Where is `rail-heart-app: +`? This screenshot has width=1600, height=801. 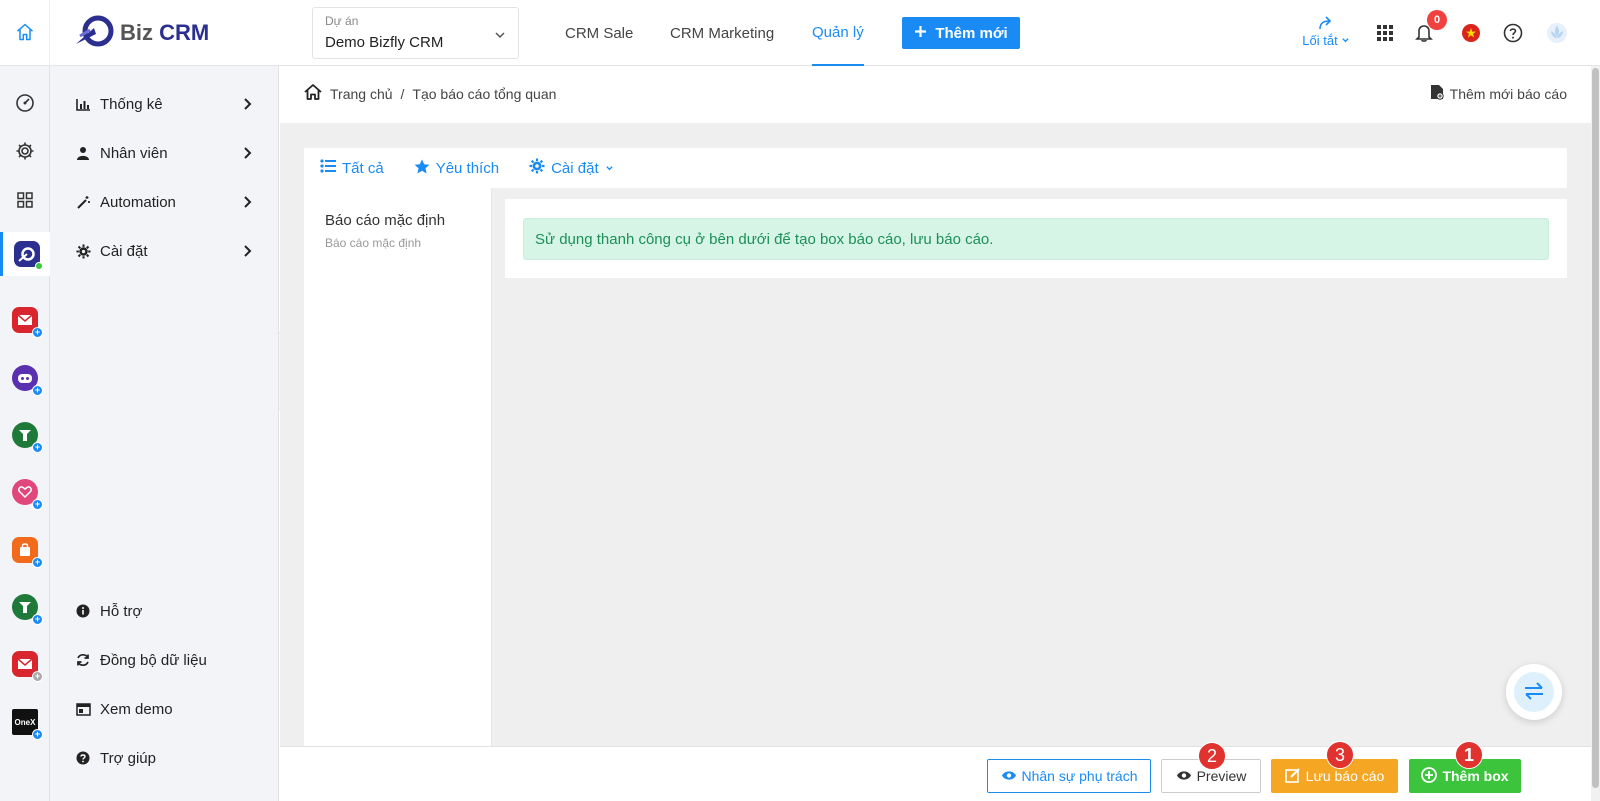
rail-heart-app: + is located at coordinates (25, 492).